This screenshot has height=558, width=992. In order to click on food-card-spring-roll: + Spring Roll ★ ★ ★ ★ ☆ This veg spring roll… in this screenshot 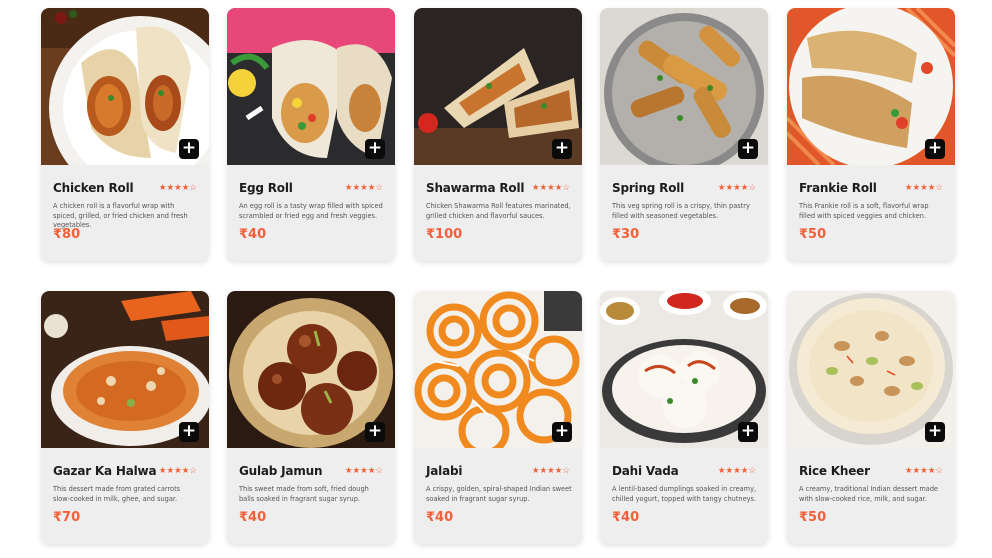, I will do `click(684, 134)`.